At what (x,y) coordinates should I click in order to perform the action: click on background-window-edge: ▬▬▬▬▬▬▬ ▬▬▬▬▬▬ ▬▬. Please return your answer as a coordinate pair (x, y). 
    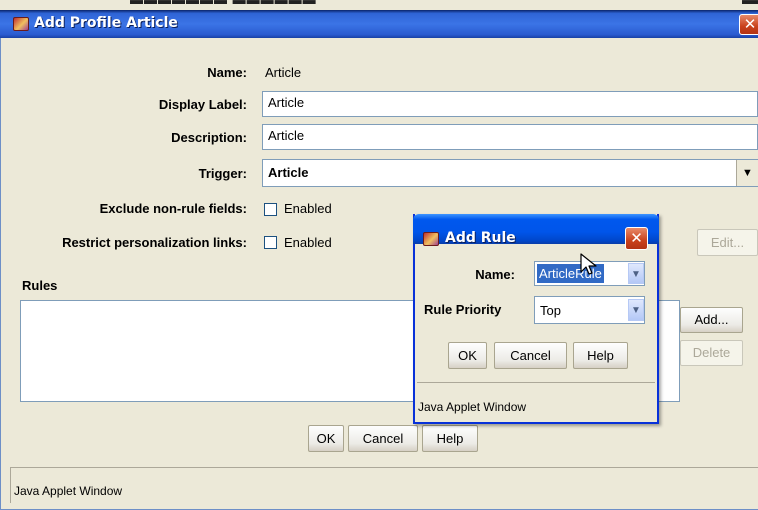
    Looking at the image, I should click on (379, 5).